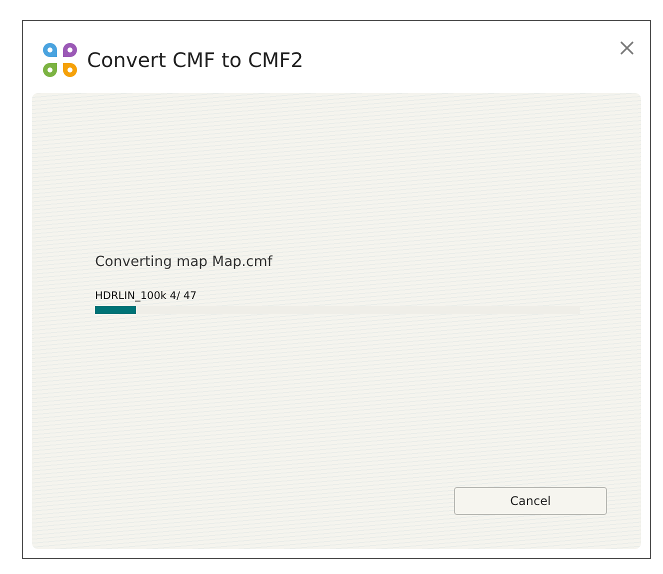  What do you see at coordinates (627, 48) in the screenshot?
I see `close-icon` at bounding box center [627, 48].